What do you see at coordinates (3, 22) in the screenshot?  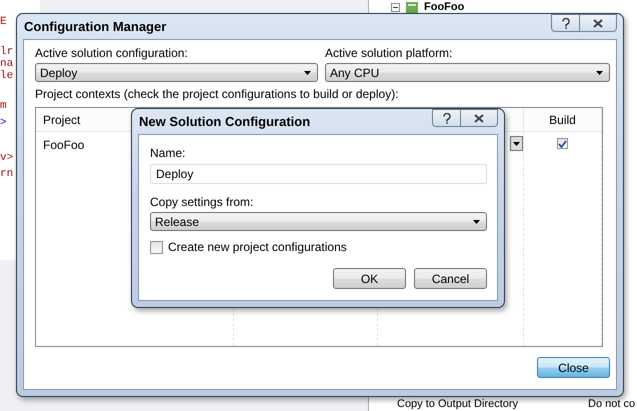 I see `code-text: E` at bounding box center [3, 22].